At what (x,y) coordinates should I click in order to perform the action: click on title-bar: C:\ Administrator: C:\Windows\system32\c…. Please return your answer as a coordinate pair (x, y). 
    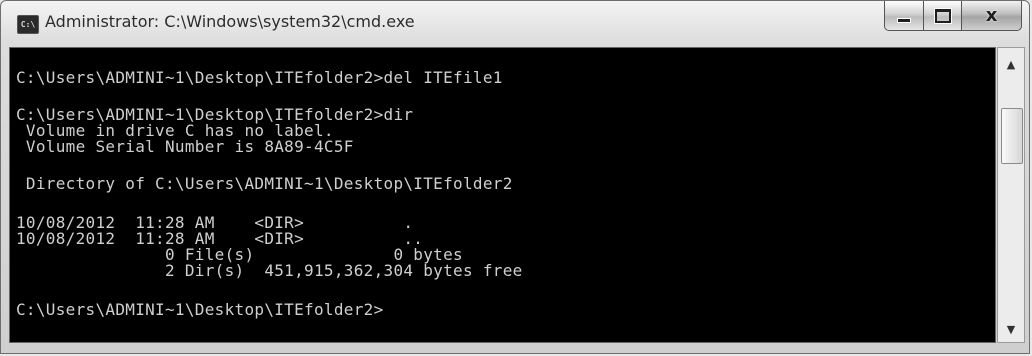
    Looking at the image, I should click on (515, 23).